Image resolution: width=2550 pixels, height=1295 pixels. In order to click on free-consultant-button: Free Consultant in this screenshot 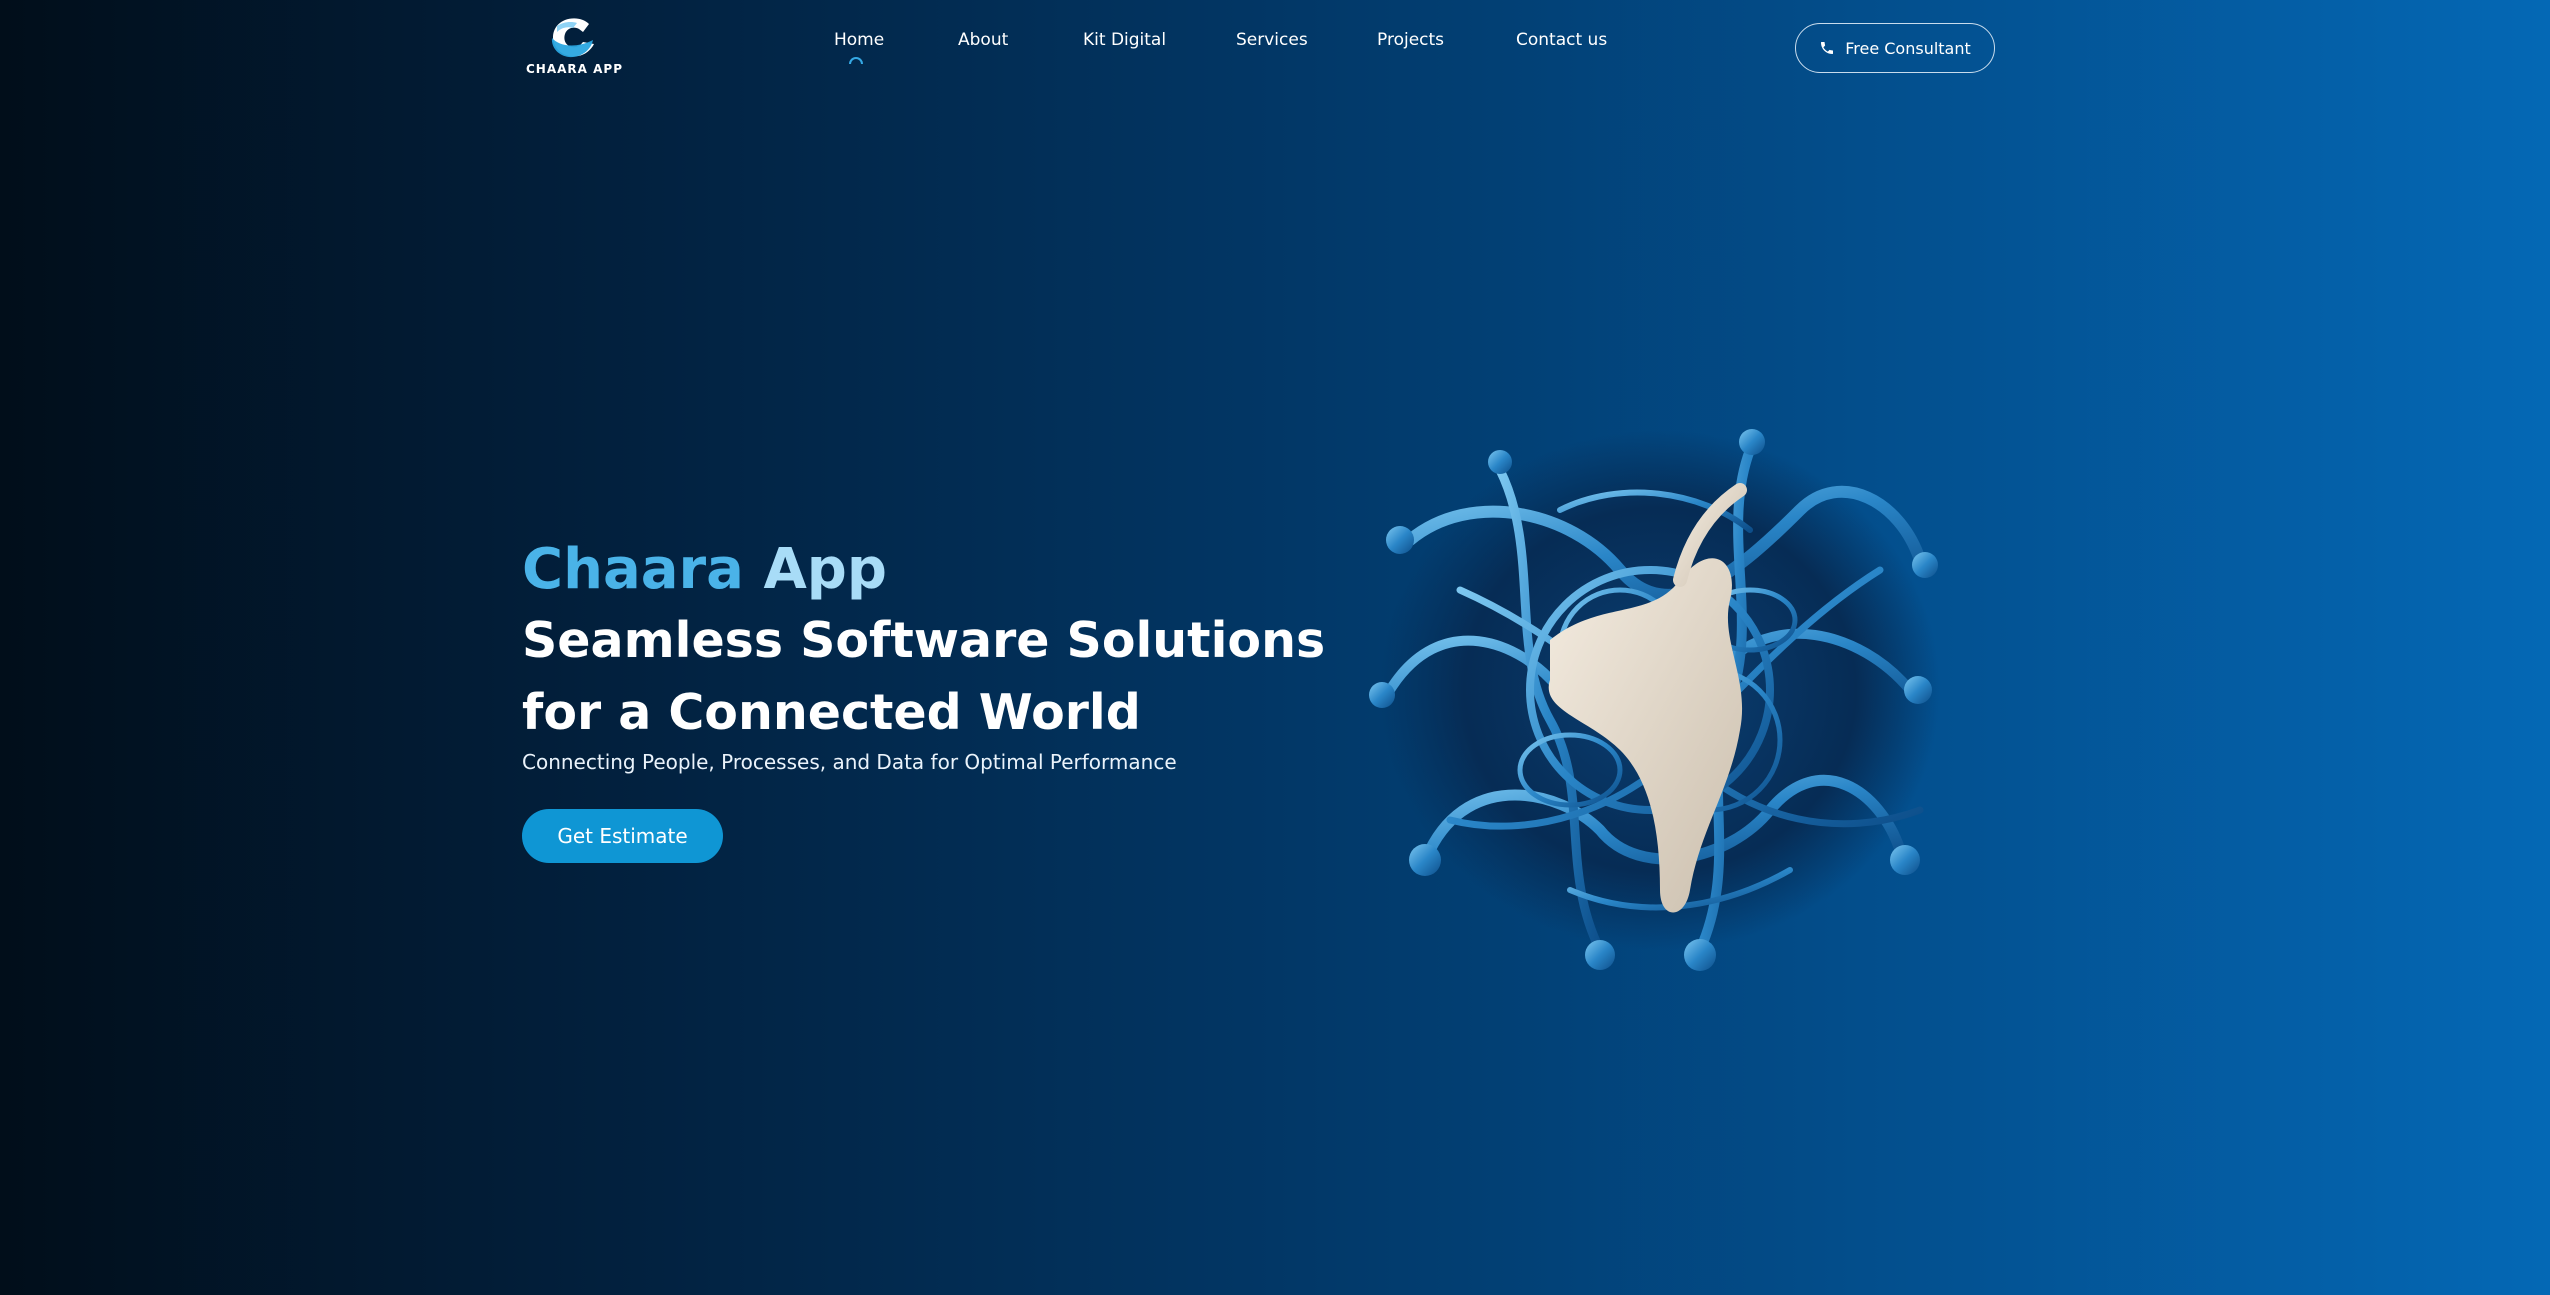, I will do `click(1895, 48)`.